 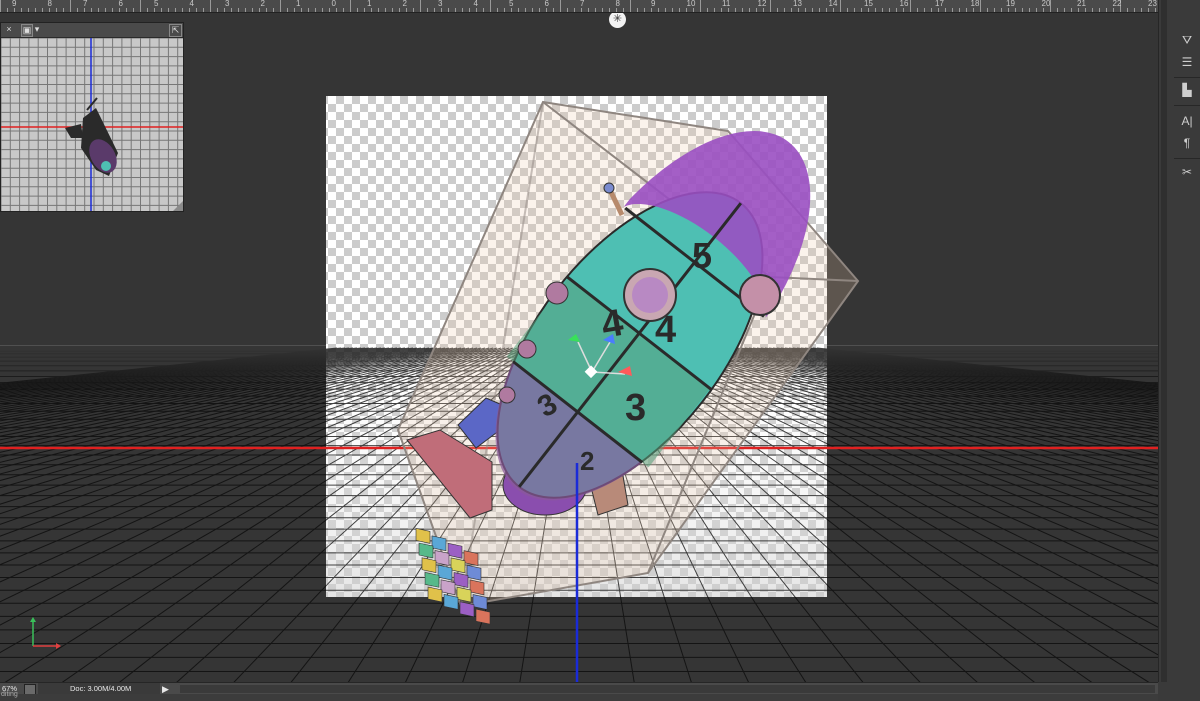 What do you see at coordinates (1187, 121) in the screenshot?
I see `character-icon: A|` at bounding box center [1187, 121].